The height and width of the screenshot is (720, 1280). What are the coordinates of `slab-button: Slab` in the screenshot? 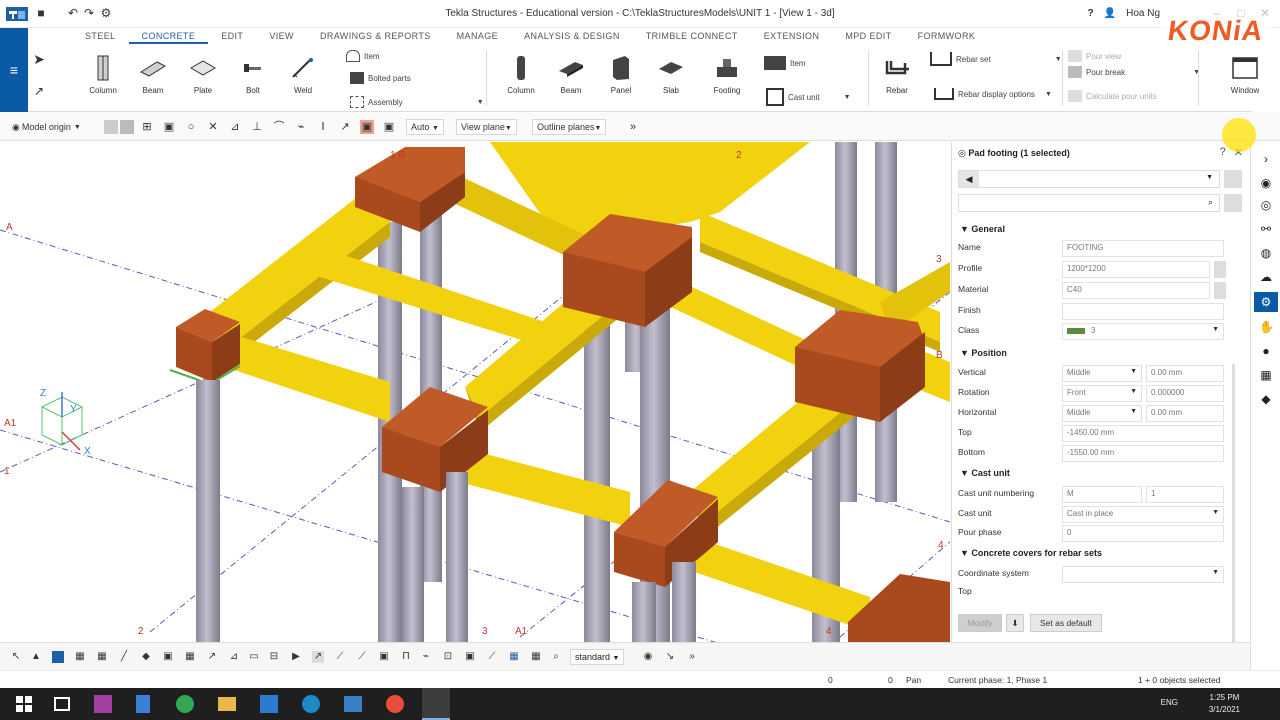 It's located at (671, 74).